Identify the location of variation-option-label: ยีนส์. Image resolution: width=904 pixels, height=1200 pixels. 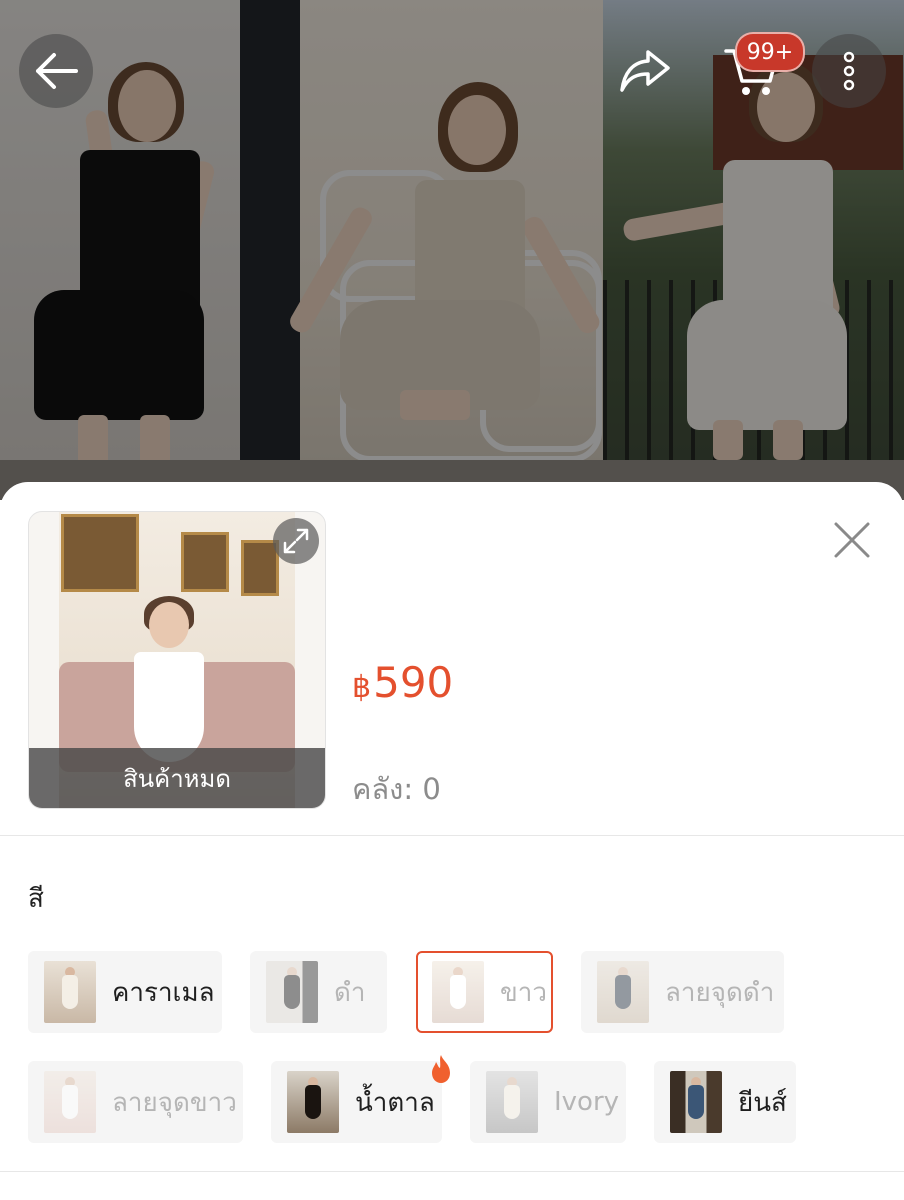
(762, 1102).